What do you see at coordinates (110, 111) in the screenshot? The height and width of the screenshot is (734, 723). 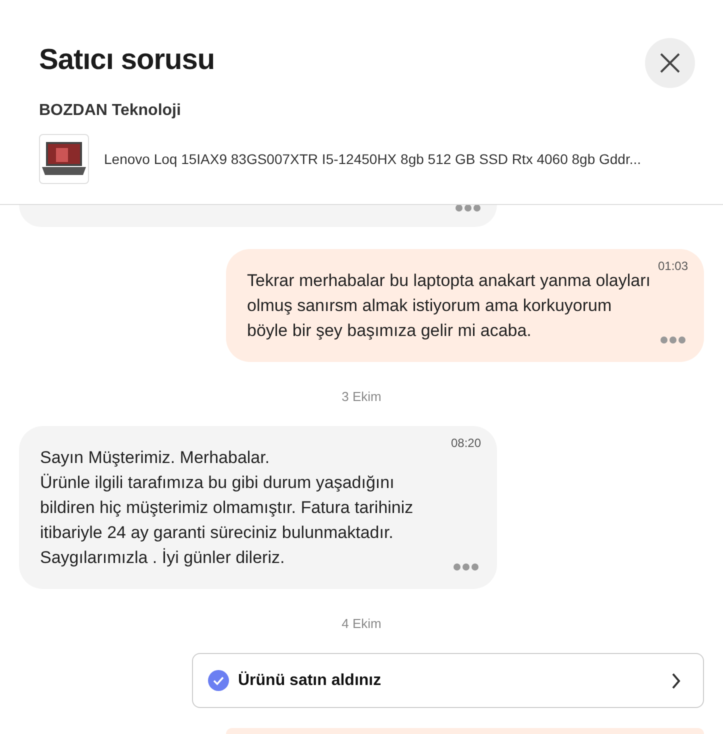 I see `seller-name: BOZDAN Teknoloji` at bounding box center [110, 111].